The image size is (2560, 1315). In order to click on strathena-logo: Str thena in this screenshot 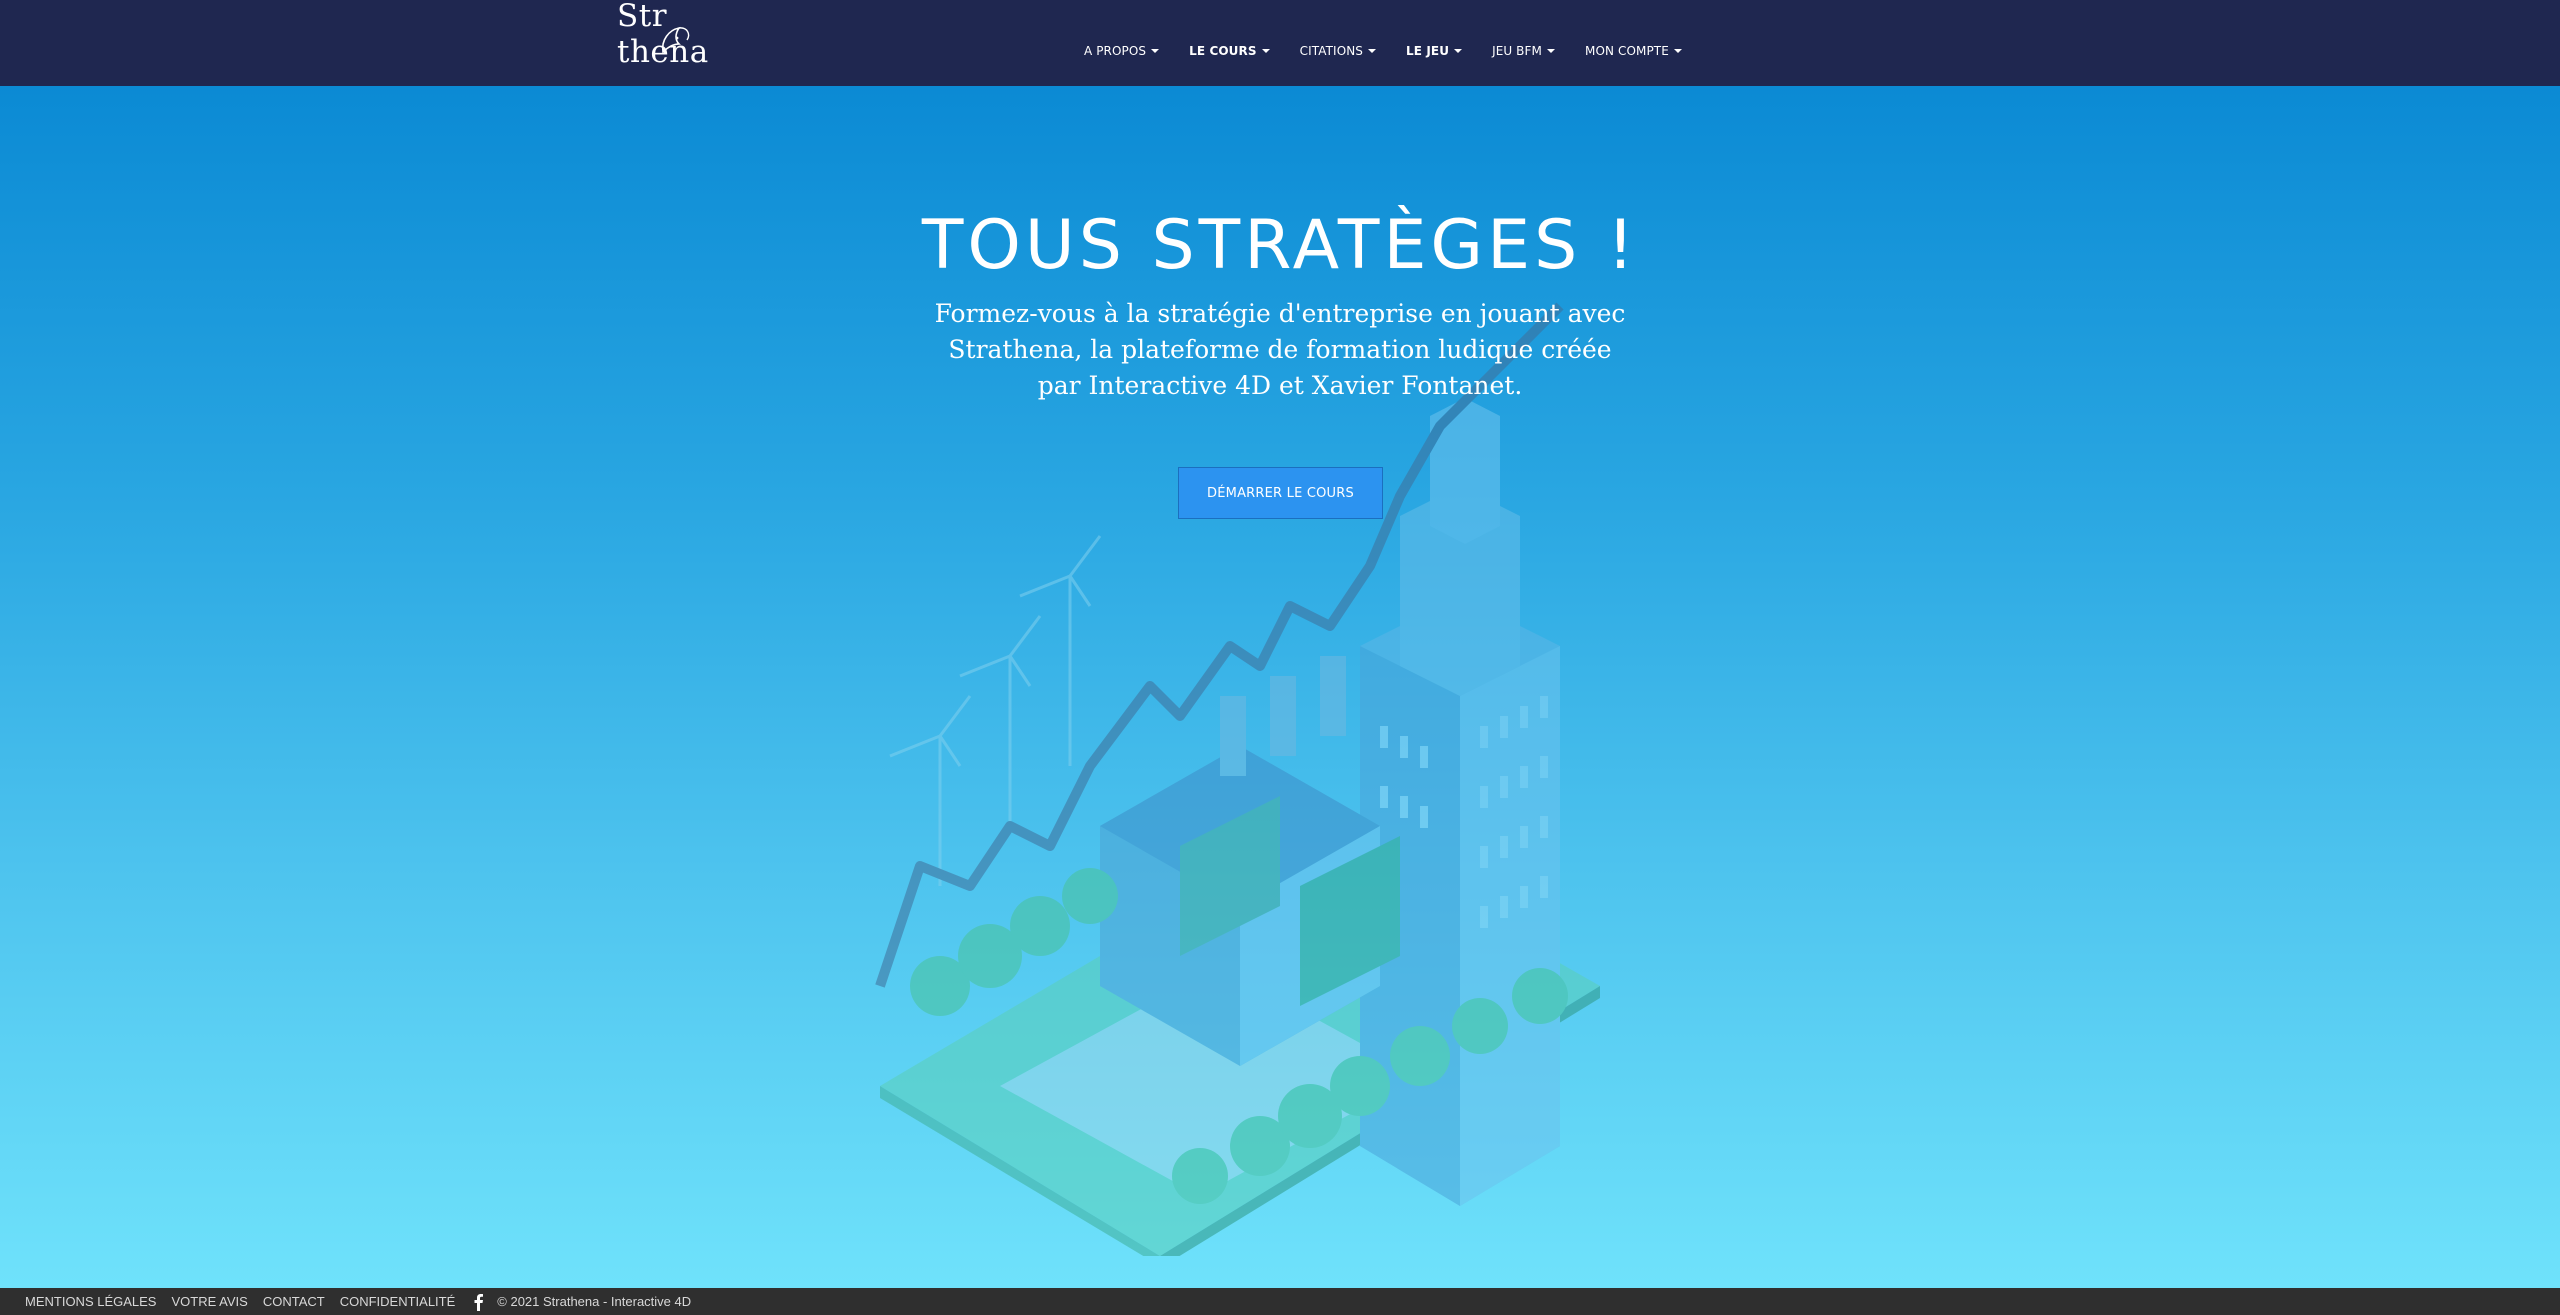, I will do `click(684, 36)`.